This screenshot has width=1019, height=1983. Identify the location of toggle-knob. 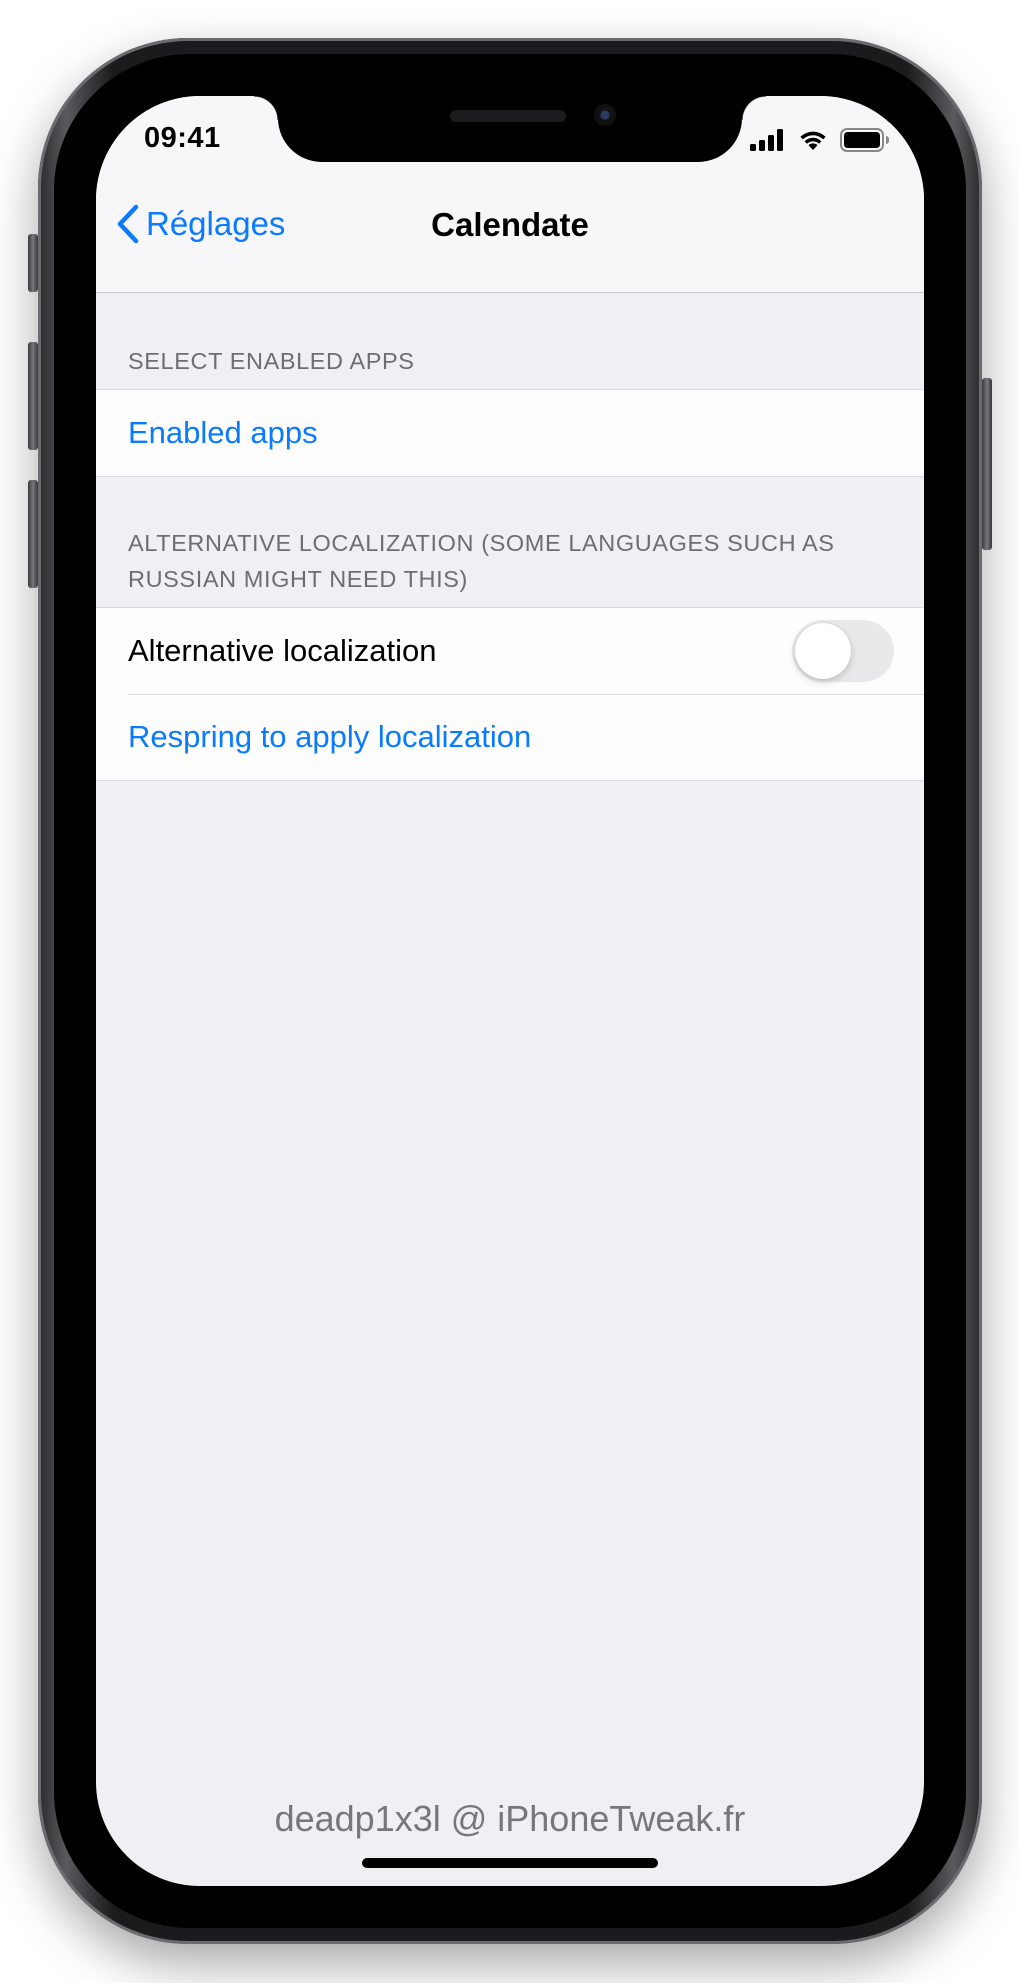
(823, 651).